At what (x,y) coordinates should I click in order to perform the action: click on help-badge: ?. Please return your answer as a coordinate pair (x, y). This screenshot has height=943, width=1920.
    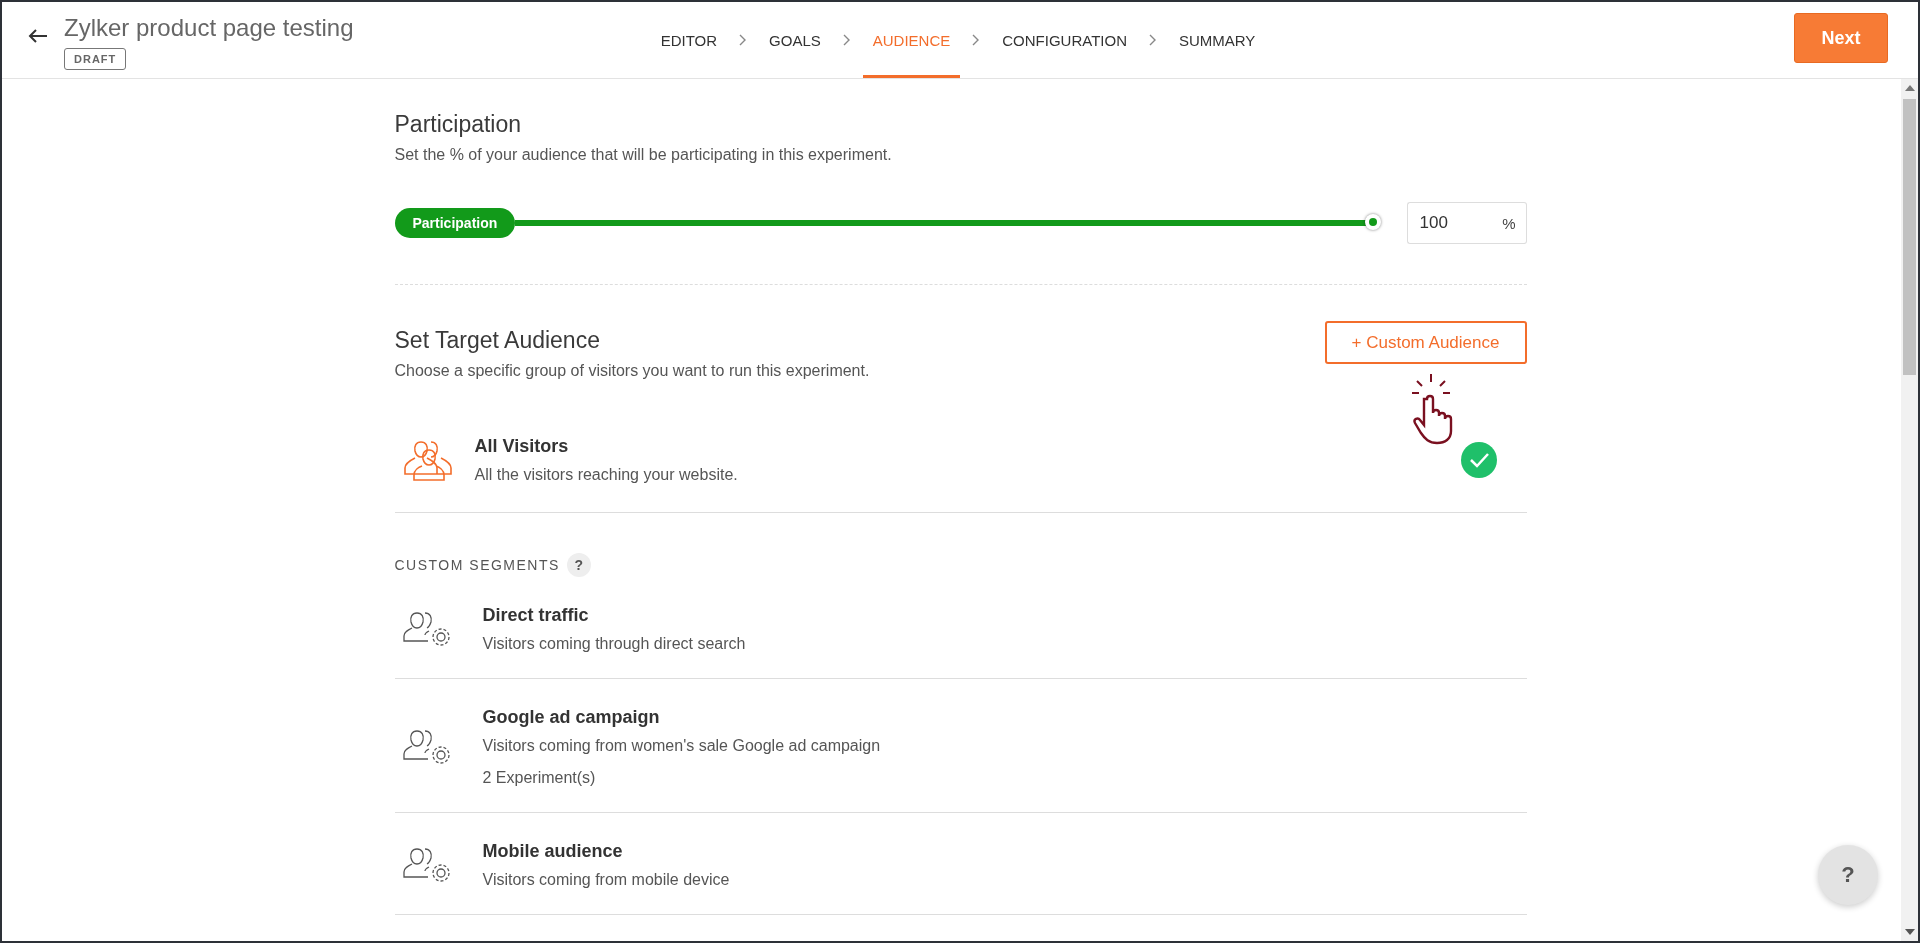
    Looking at the image, I should click on (578, 565).